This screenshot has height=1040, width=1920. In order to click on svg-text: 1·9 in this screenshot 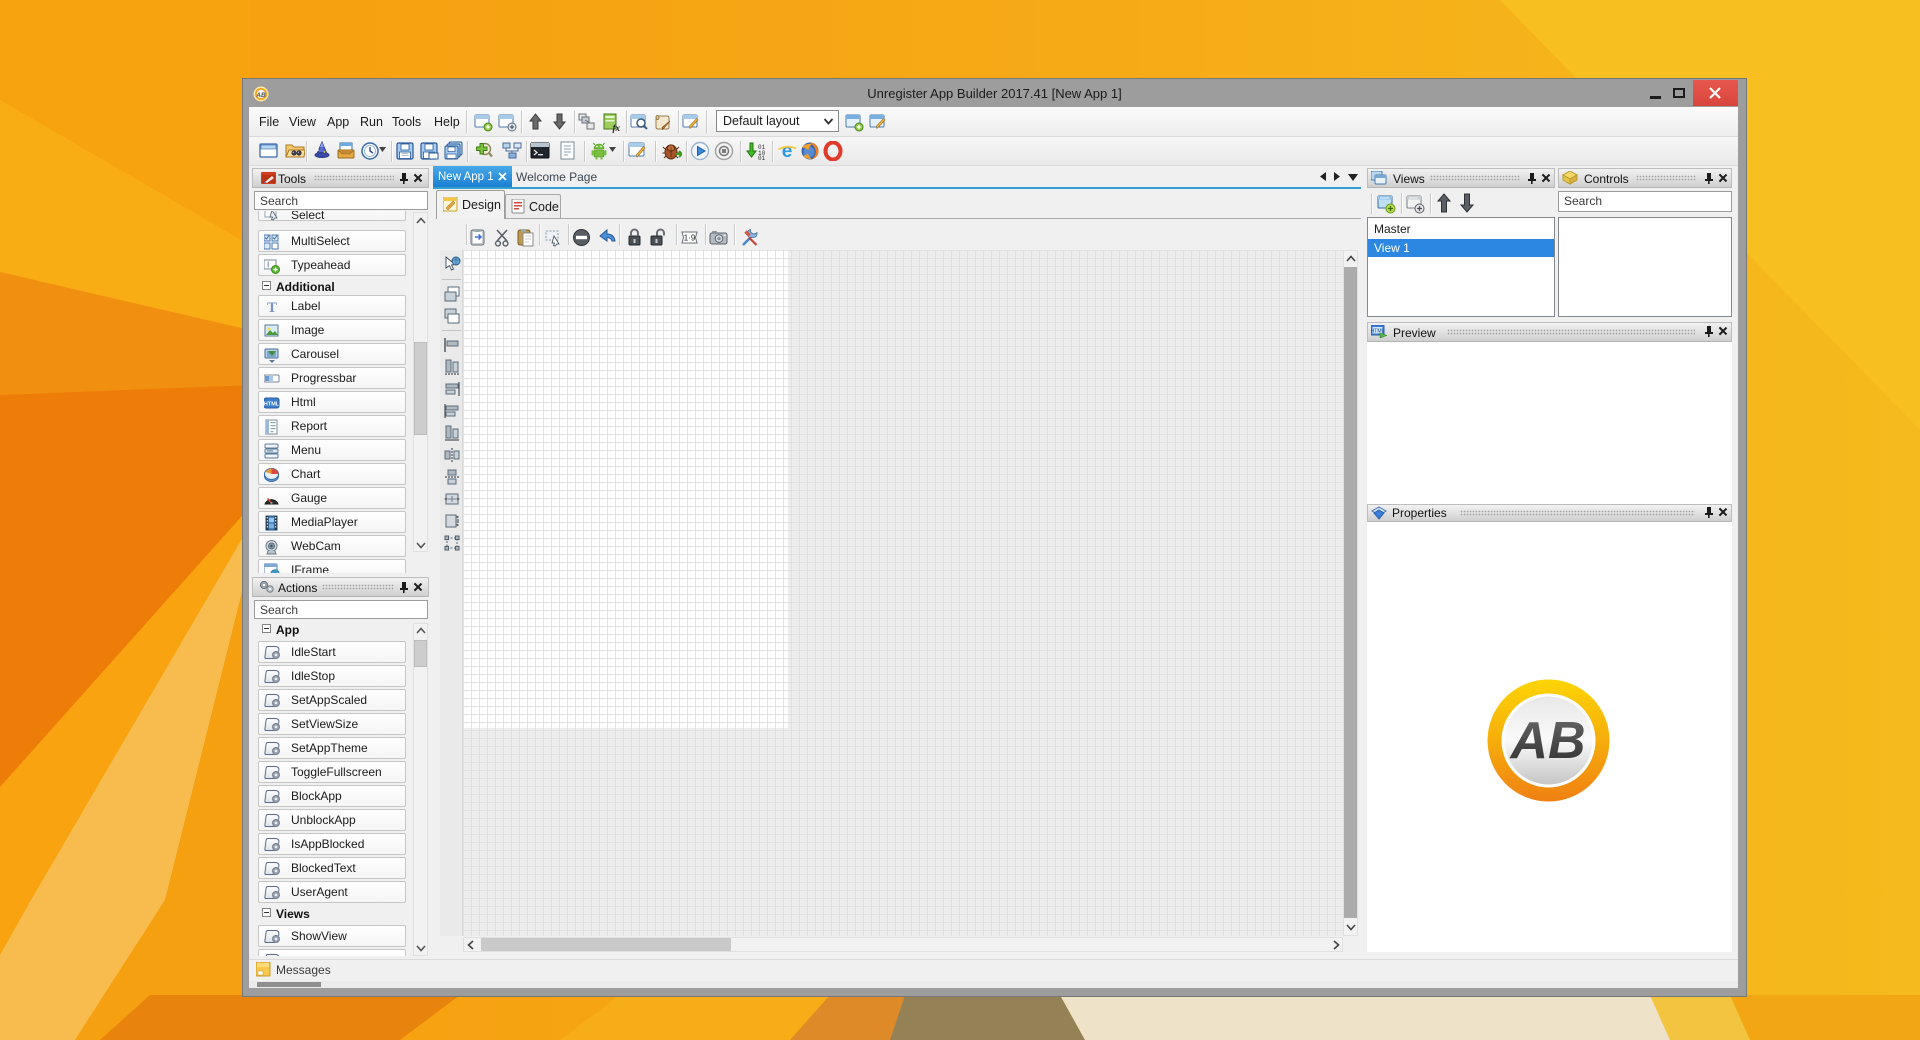, I will do `click(690, 238)`.